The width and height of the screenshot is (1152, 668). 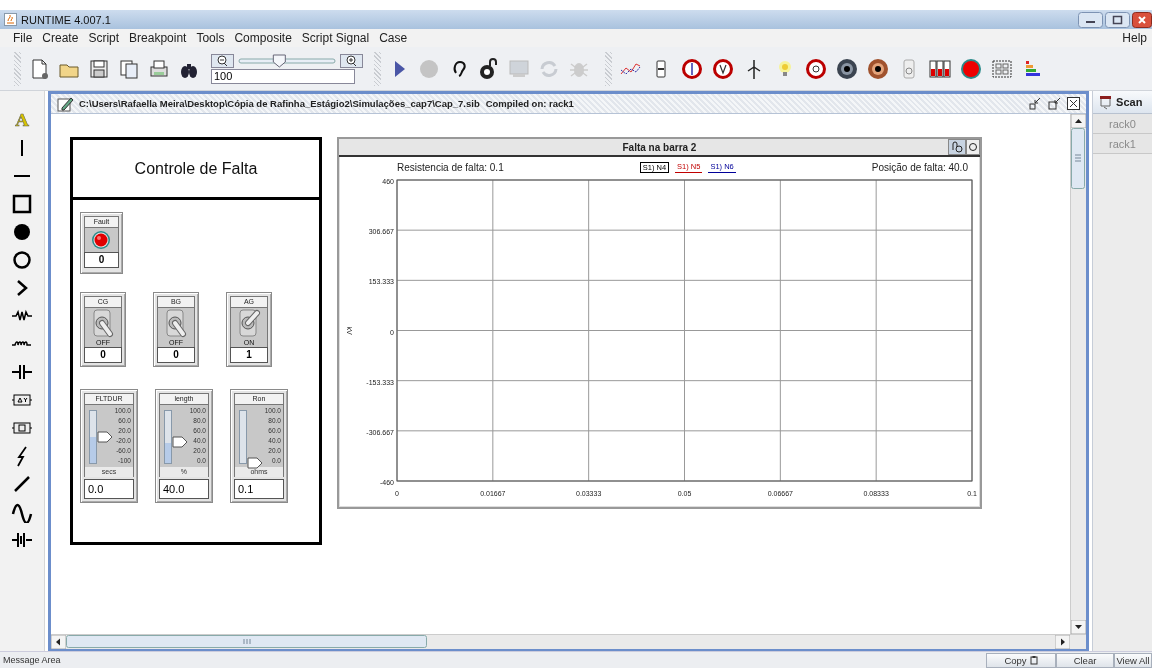 I want to click on menu-item: Create, so click(x=60, y=38).